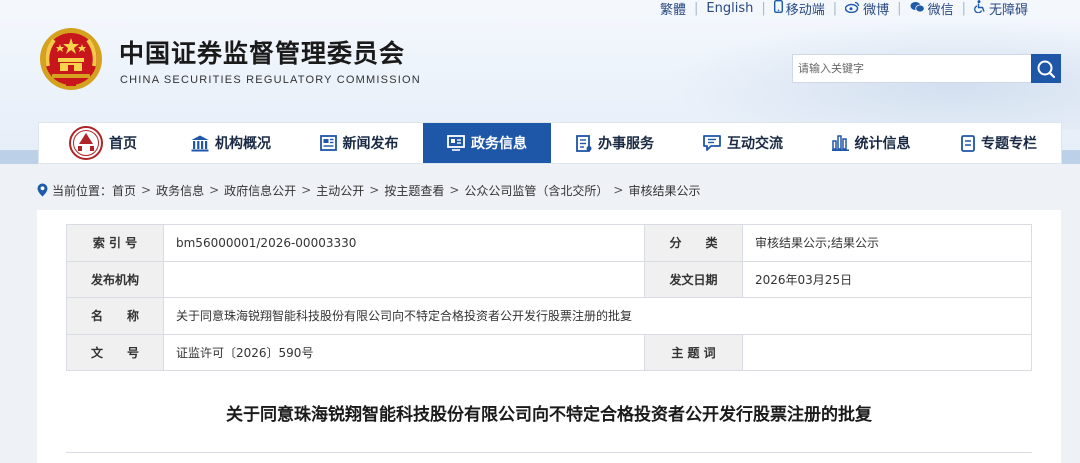 Image resolution: width=1080 pixels, height=463 pixels. I want to click on nav-item-home: 首页, so click(103, 143).